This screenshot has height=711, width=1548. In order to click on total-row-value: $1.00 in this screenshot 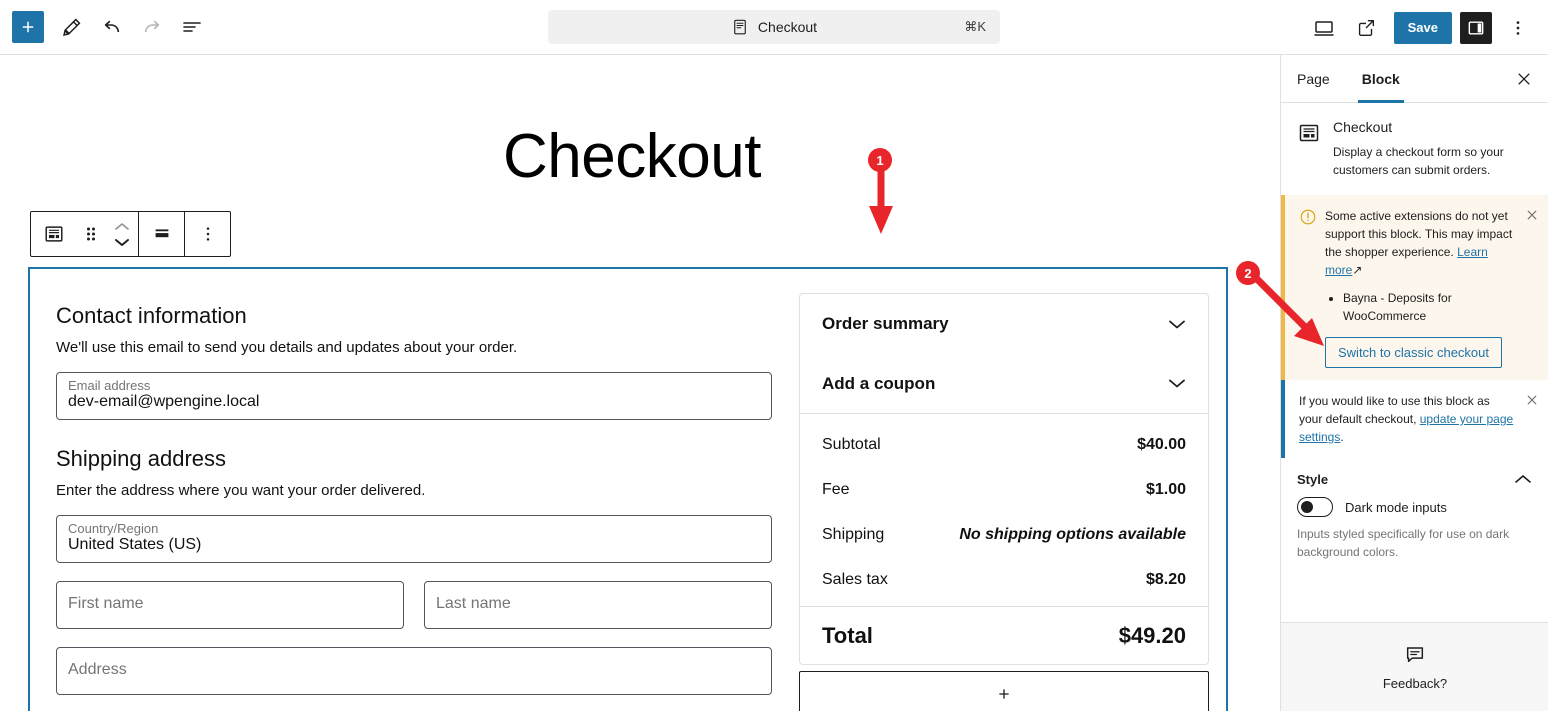, I will do `click(1165, 489)`.